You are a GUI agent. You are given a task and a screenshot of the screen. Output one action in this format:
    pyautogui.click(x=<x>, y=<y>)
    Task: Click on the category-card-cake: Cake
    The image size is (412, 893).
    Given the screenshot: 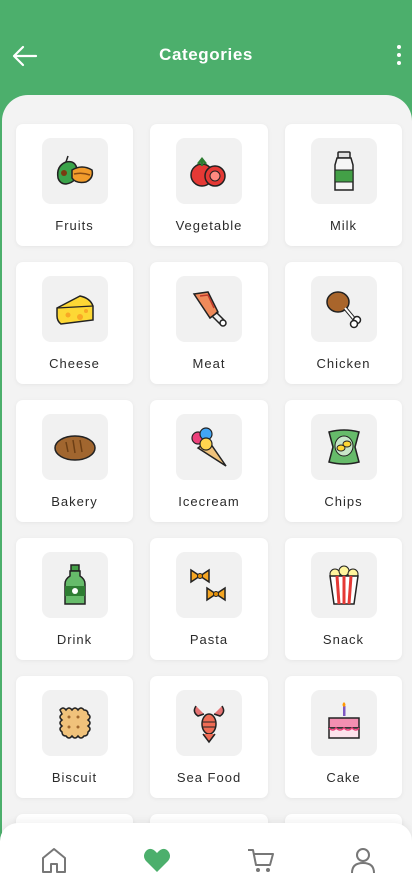 What is the action you would take?
    pyautogui.click(x=343, y=737)
    